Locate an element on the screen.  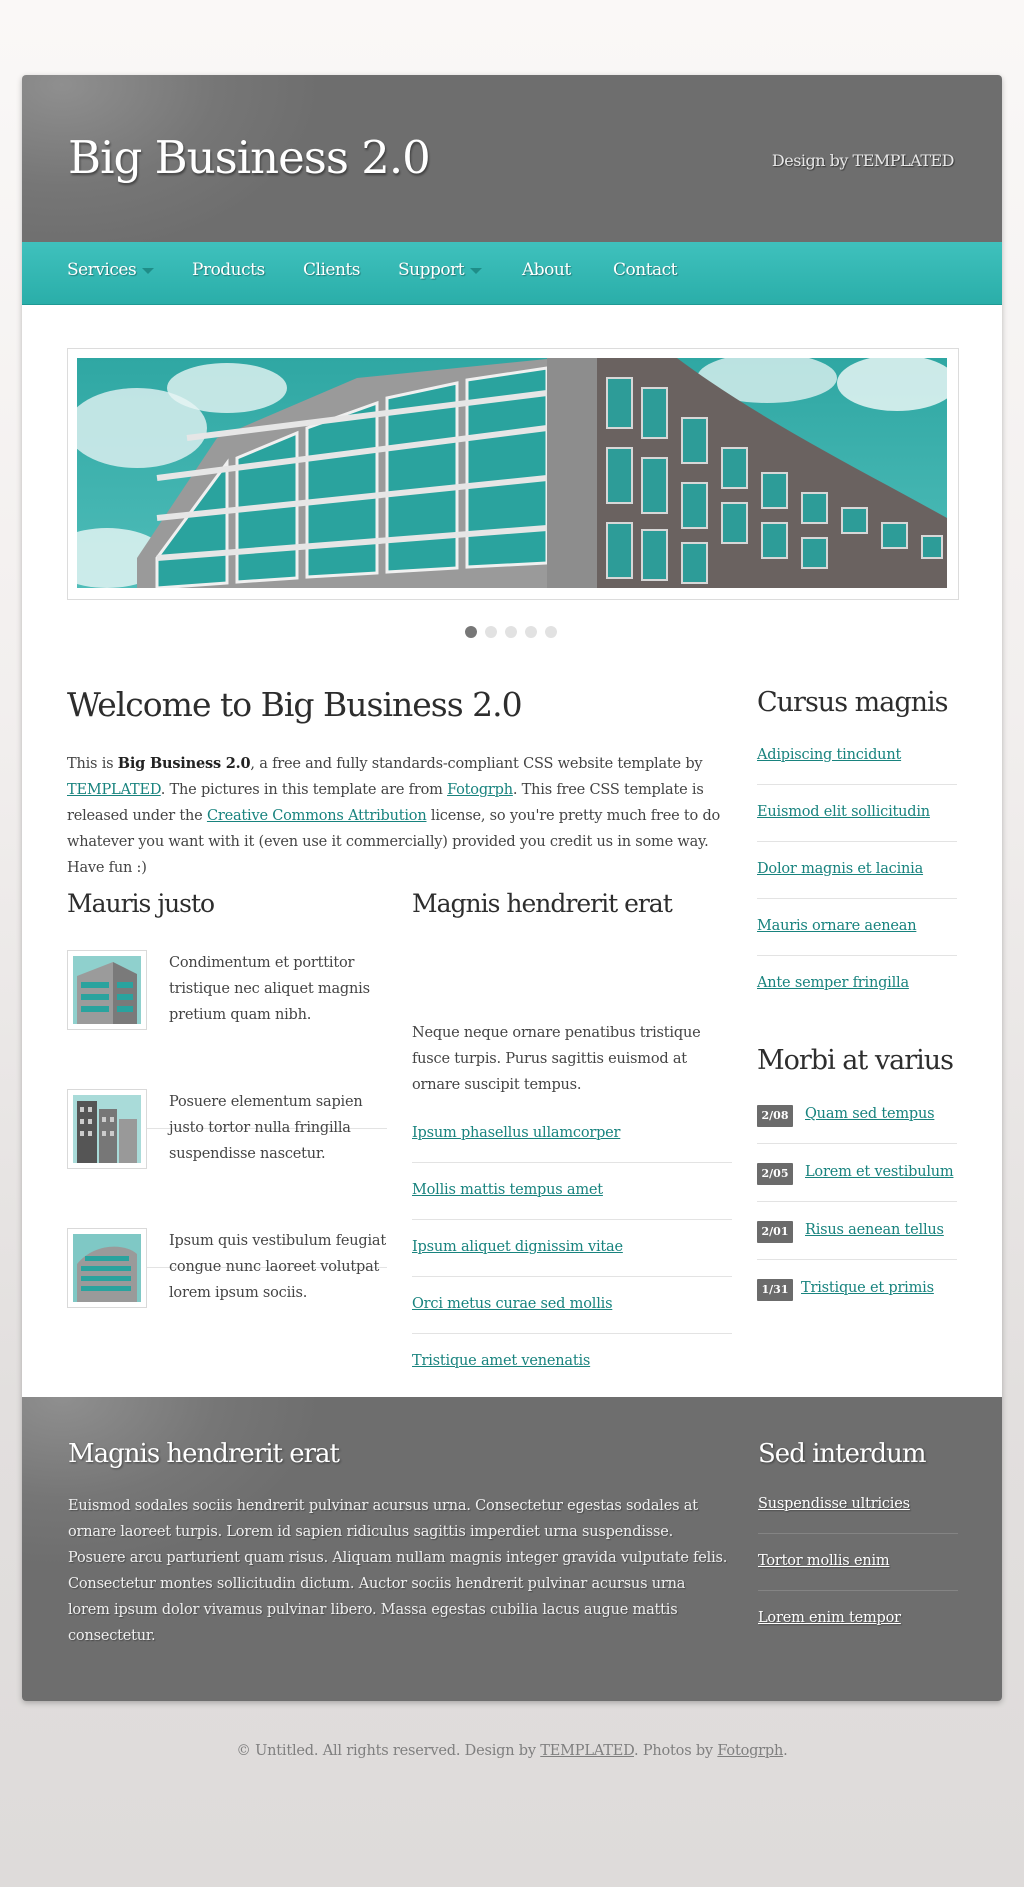
sidebar-link-3: Dolor magnis et lacinia is located at coordinates (840, 869).